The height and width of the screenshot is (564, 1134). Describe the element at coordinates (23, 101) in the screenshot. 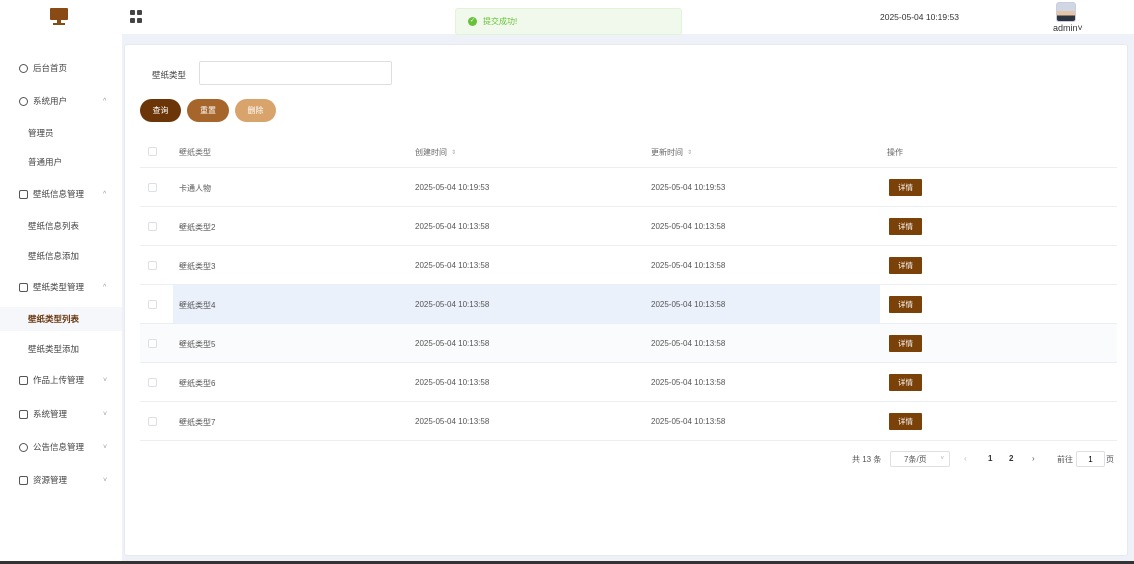

I see `user-icon` at that location.